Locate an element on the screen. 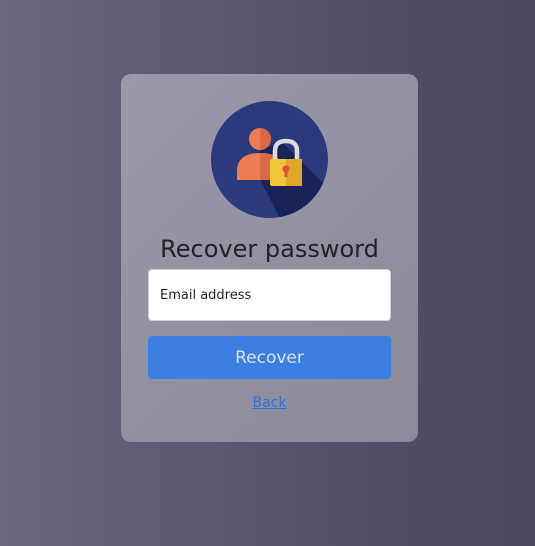 Image resolution: width=535 pixels, height=546 pixels. recover-button: Recover is located at coordinates (269, 357).